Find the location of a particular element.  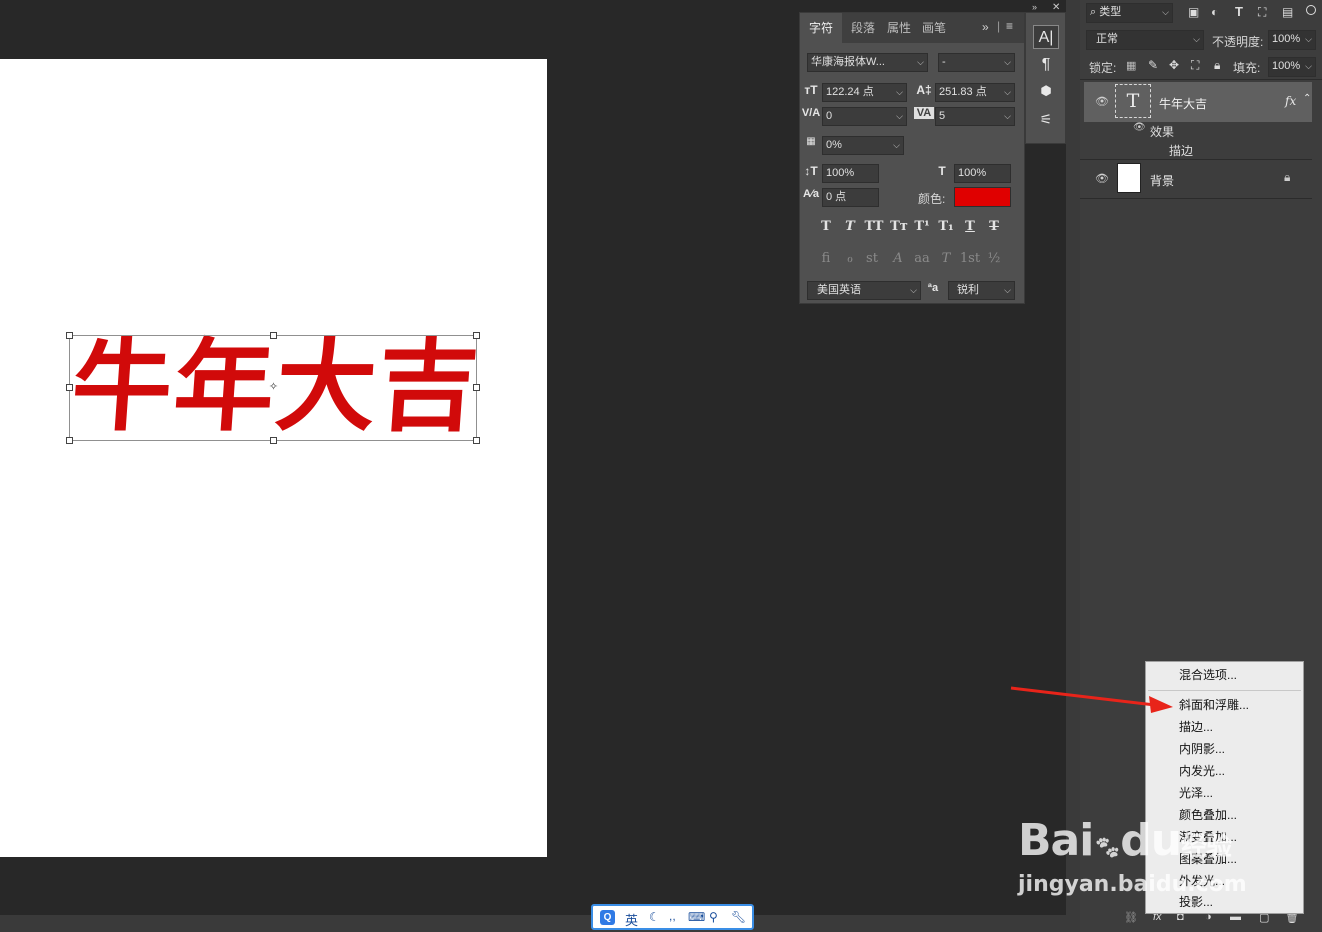

ime-keyboard-icon: ⌨ is located at coordinates (696, 917).